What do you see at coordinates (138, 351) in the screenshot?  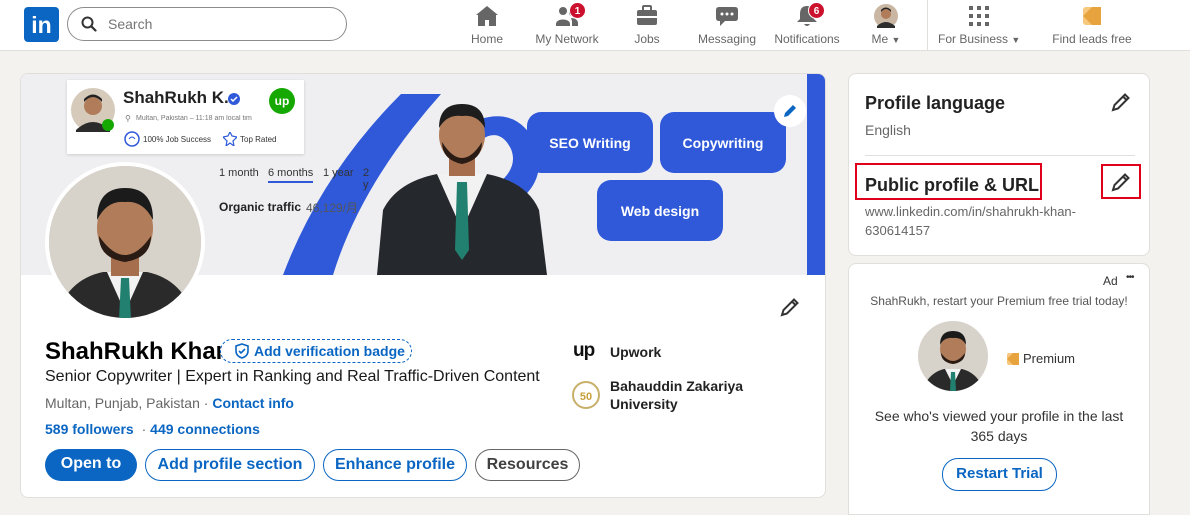 I see `profile-name: ShahRukh Khan` at bounding box center [138, 351].